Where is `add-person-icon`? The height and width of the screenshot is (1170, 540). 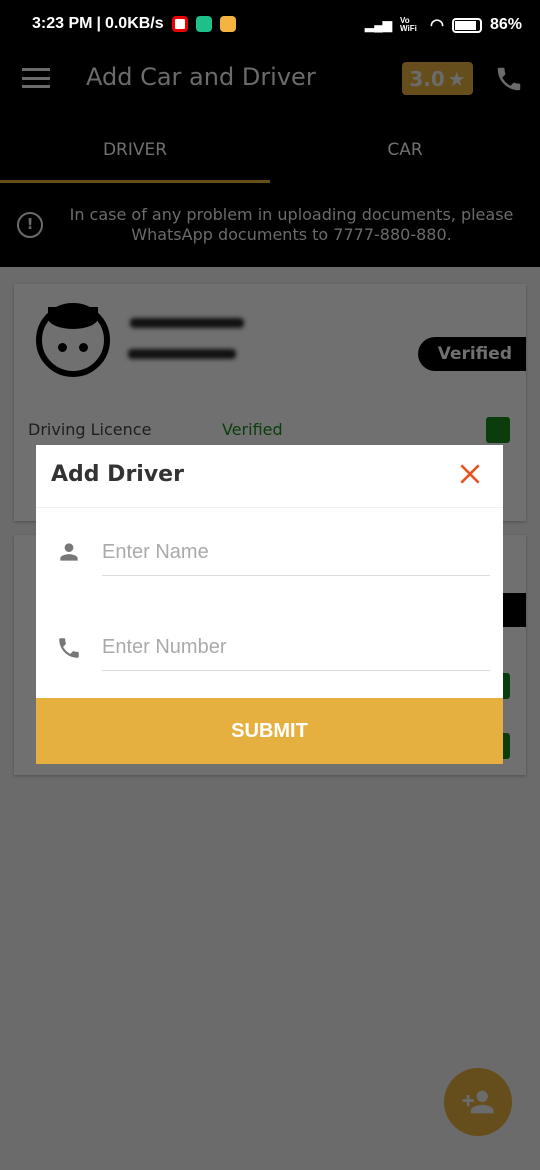
add-person-icon is located at coordinates (478, 1102).